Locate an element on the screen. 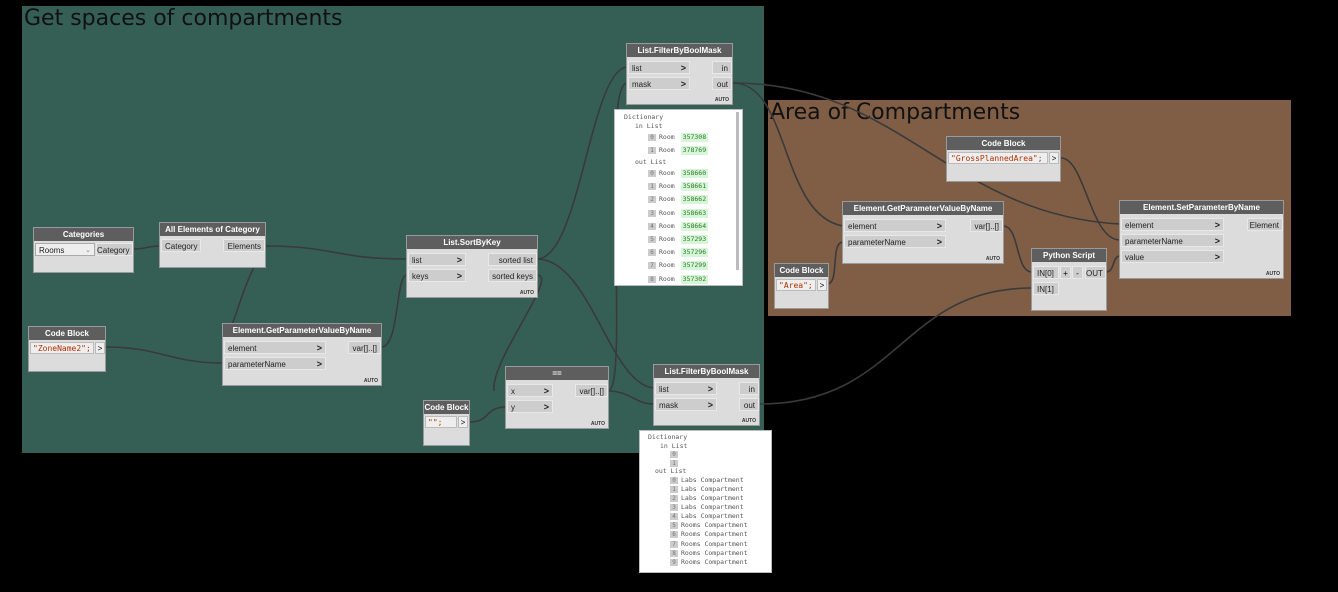 This screenshot has height=592, width=1338. input-port-in1: IN[1] is located at coordinates (1046, 288).